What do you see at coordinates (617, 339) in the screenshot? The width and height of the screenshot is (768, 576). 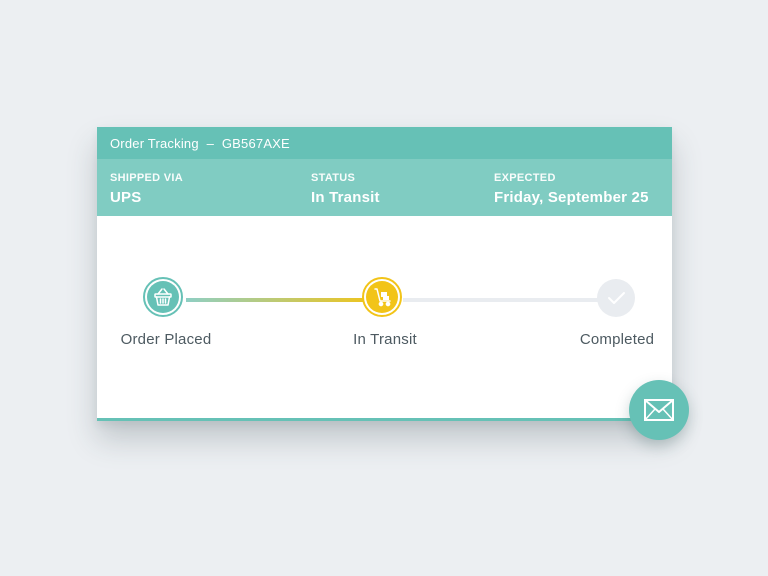 I see `step-label-completed: Completed` at bounding box center [617, 339].